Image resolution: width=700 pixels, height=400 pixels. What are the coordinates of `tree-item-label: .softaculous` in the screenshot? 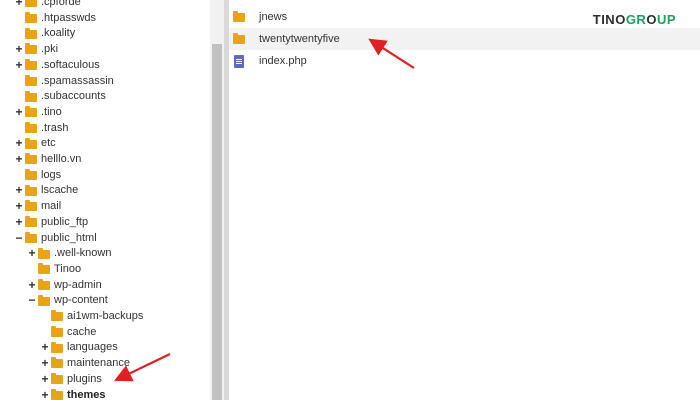 It's located at (70, 66).